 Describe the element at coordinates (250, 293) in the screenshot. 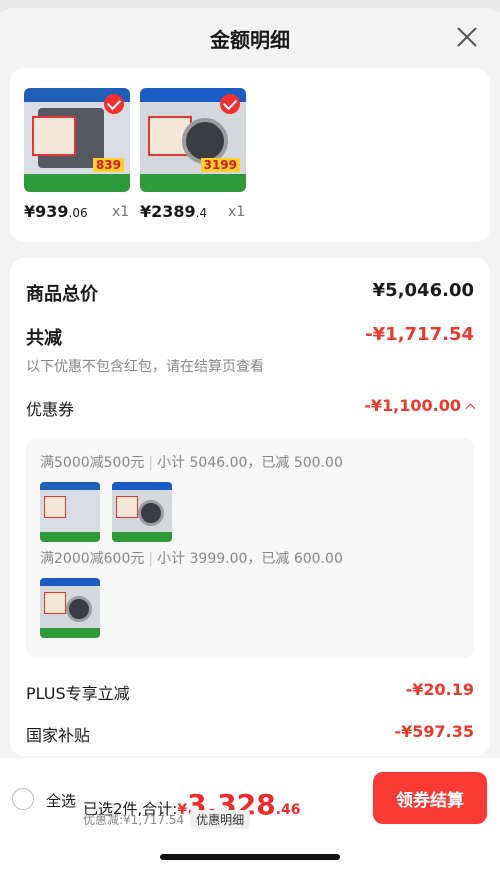

I see `total-row: 商品总价 ¥5,046.00` at that location.